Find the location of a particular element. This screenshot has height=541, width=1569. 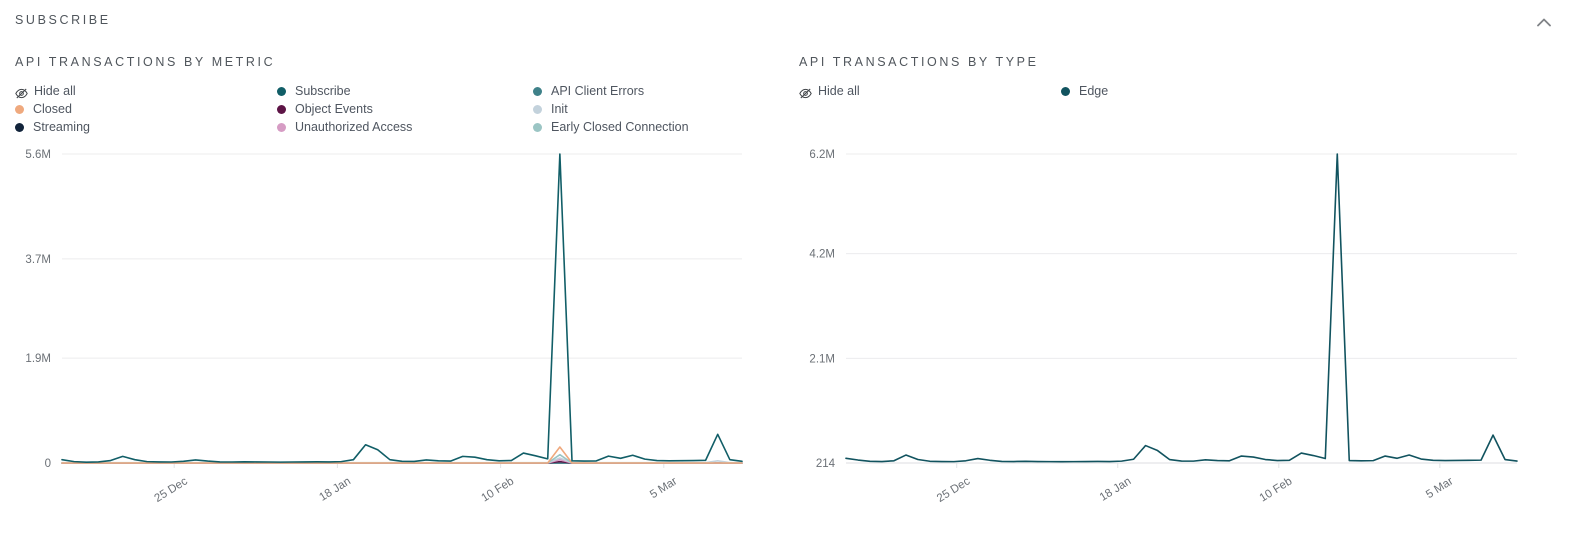

legend-item-label: Init is located at coordinates (559, 109).